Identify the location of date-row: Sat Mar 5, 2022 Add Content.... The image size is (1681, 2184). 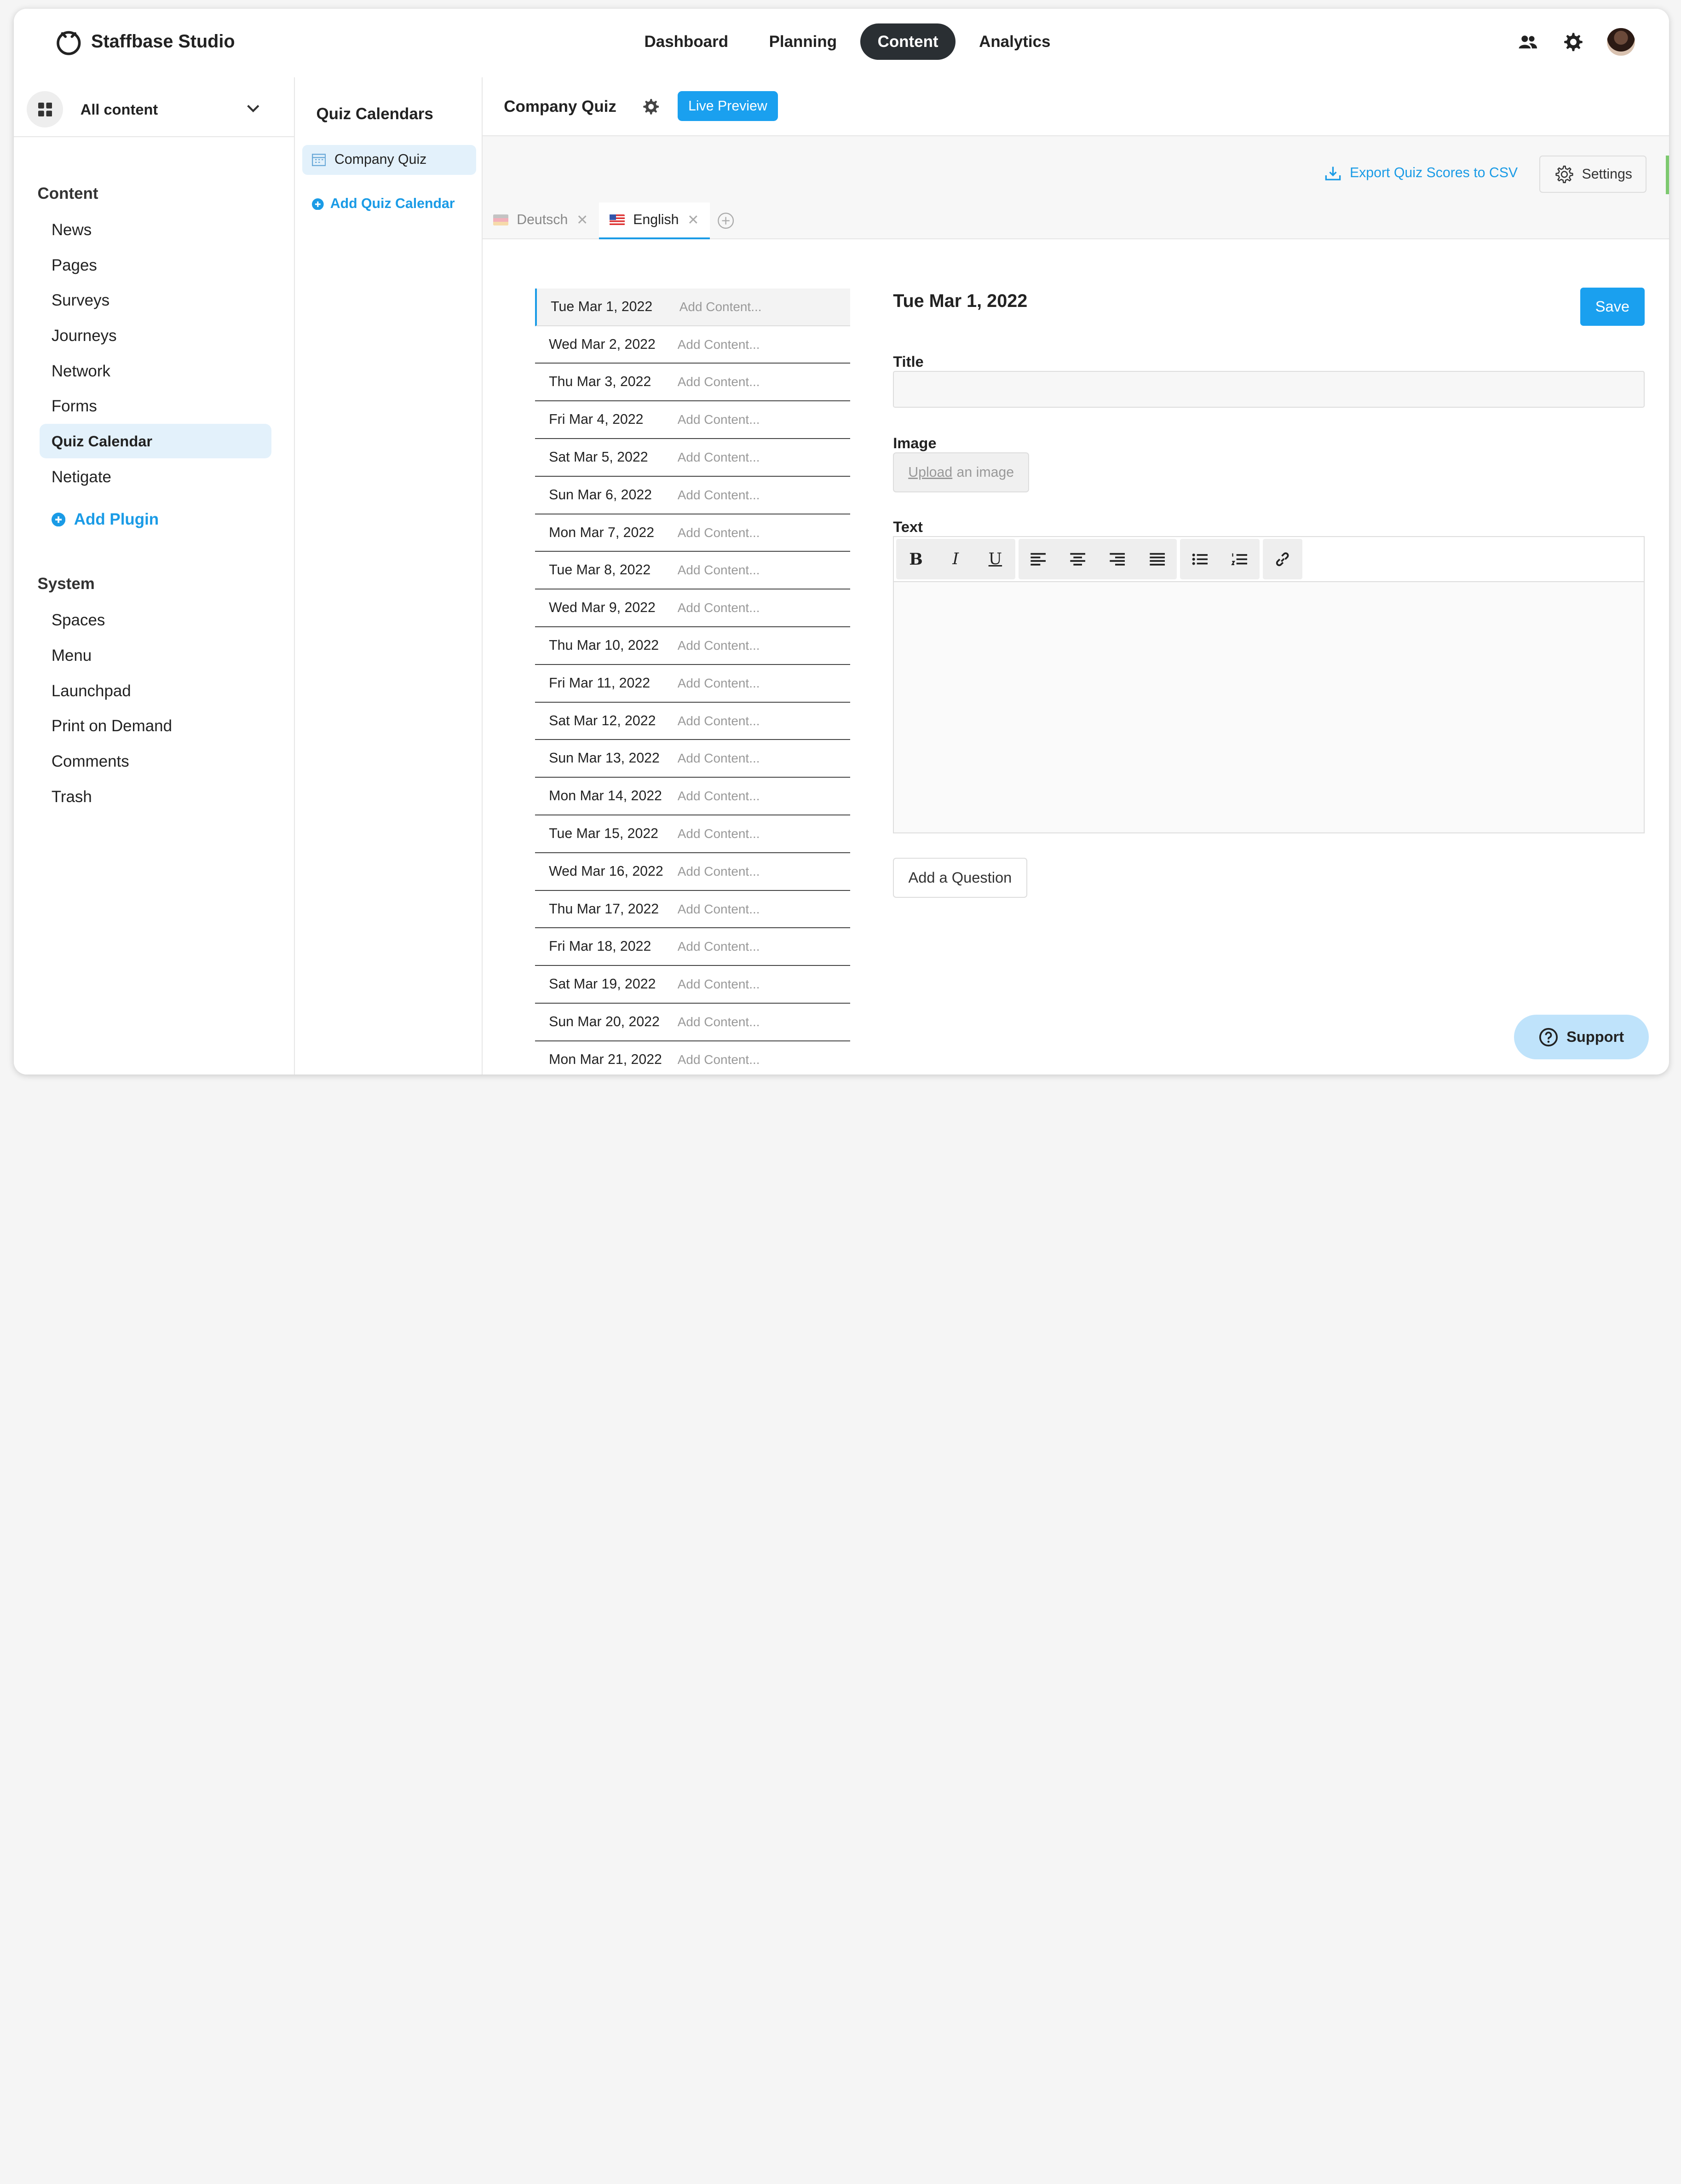
(692, 458).